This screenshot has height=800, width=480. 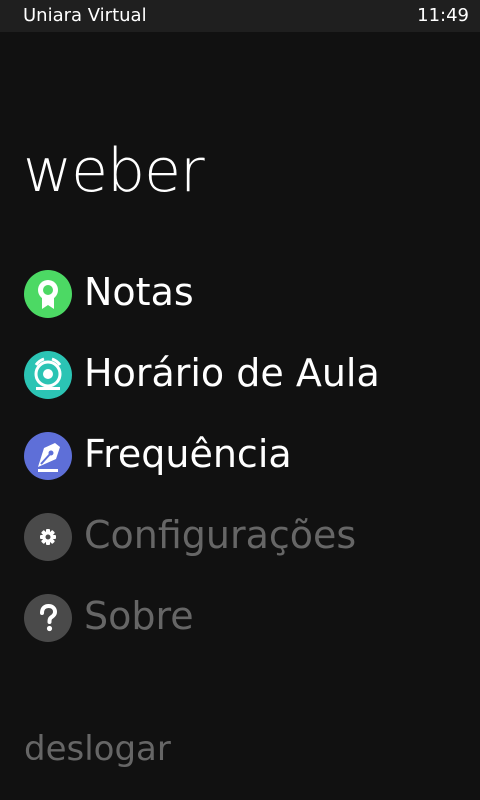 I want to click on page-title: weber, so click(x=114, y=171).